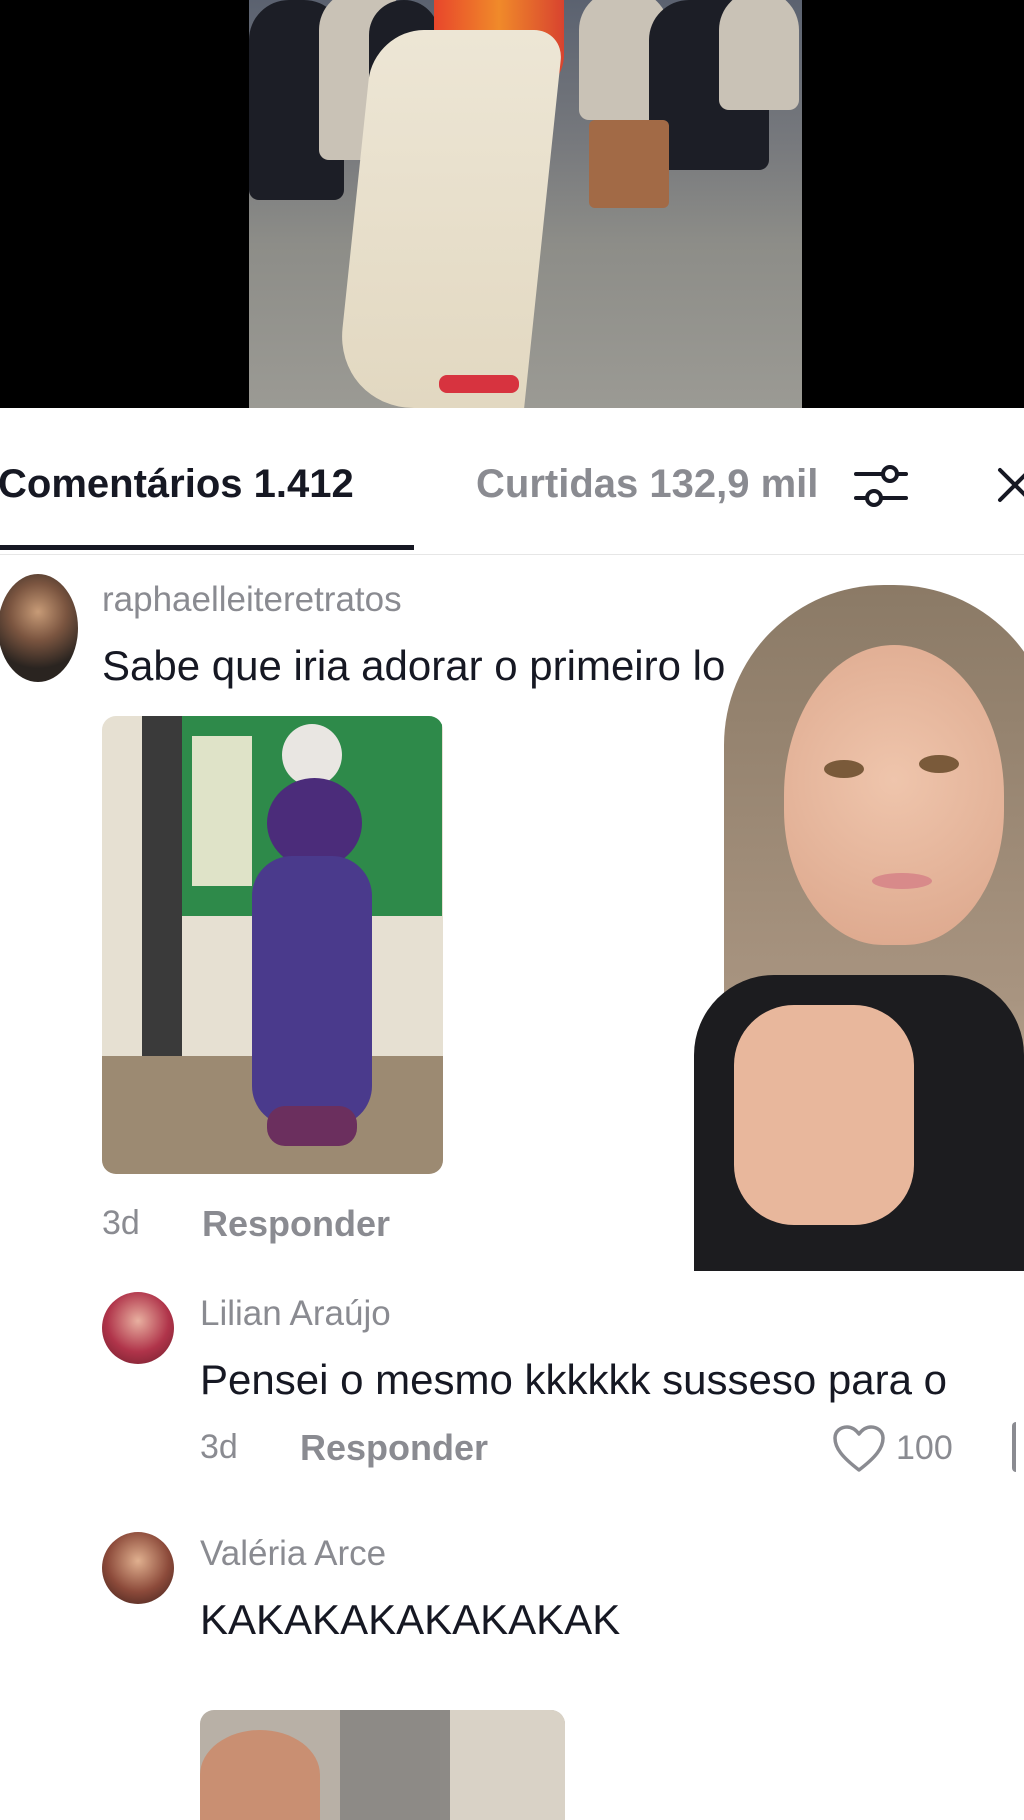 This screenshot has height=1820, width=1024. I want to click on like-count: 100, so click(924, 1448).